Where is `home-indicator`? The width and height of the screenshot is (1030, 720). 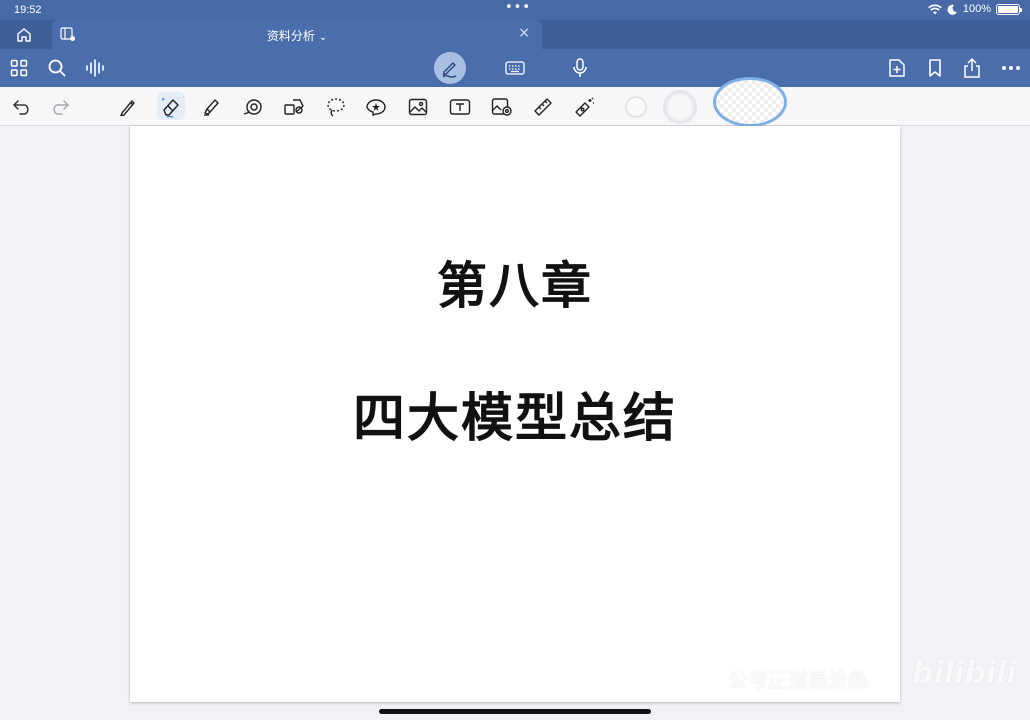
home-indicator is located at coordinates (515, 711).